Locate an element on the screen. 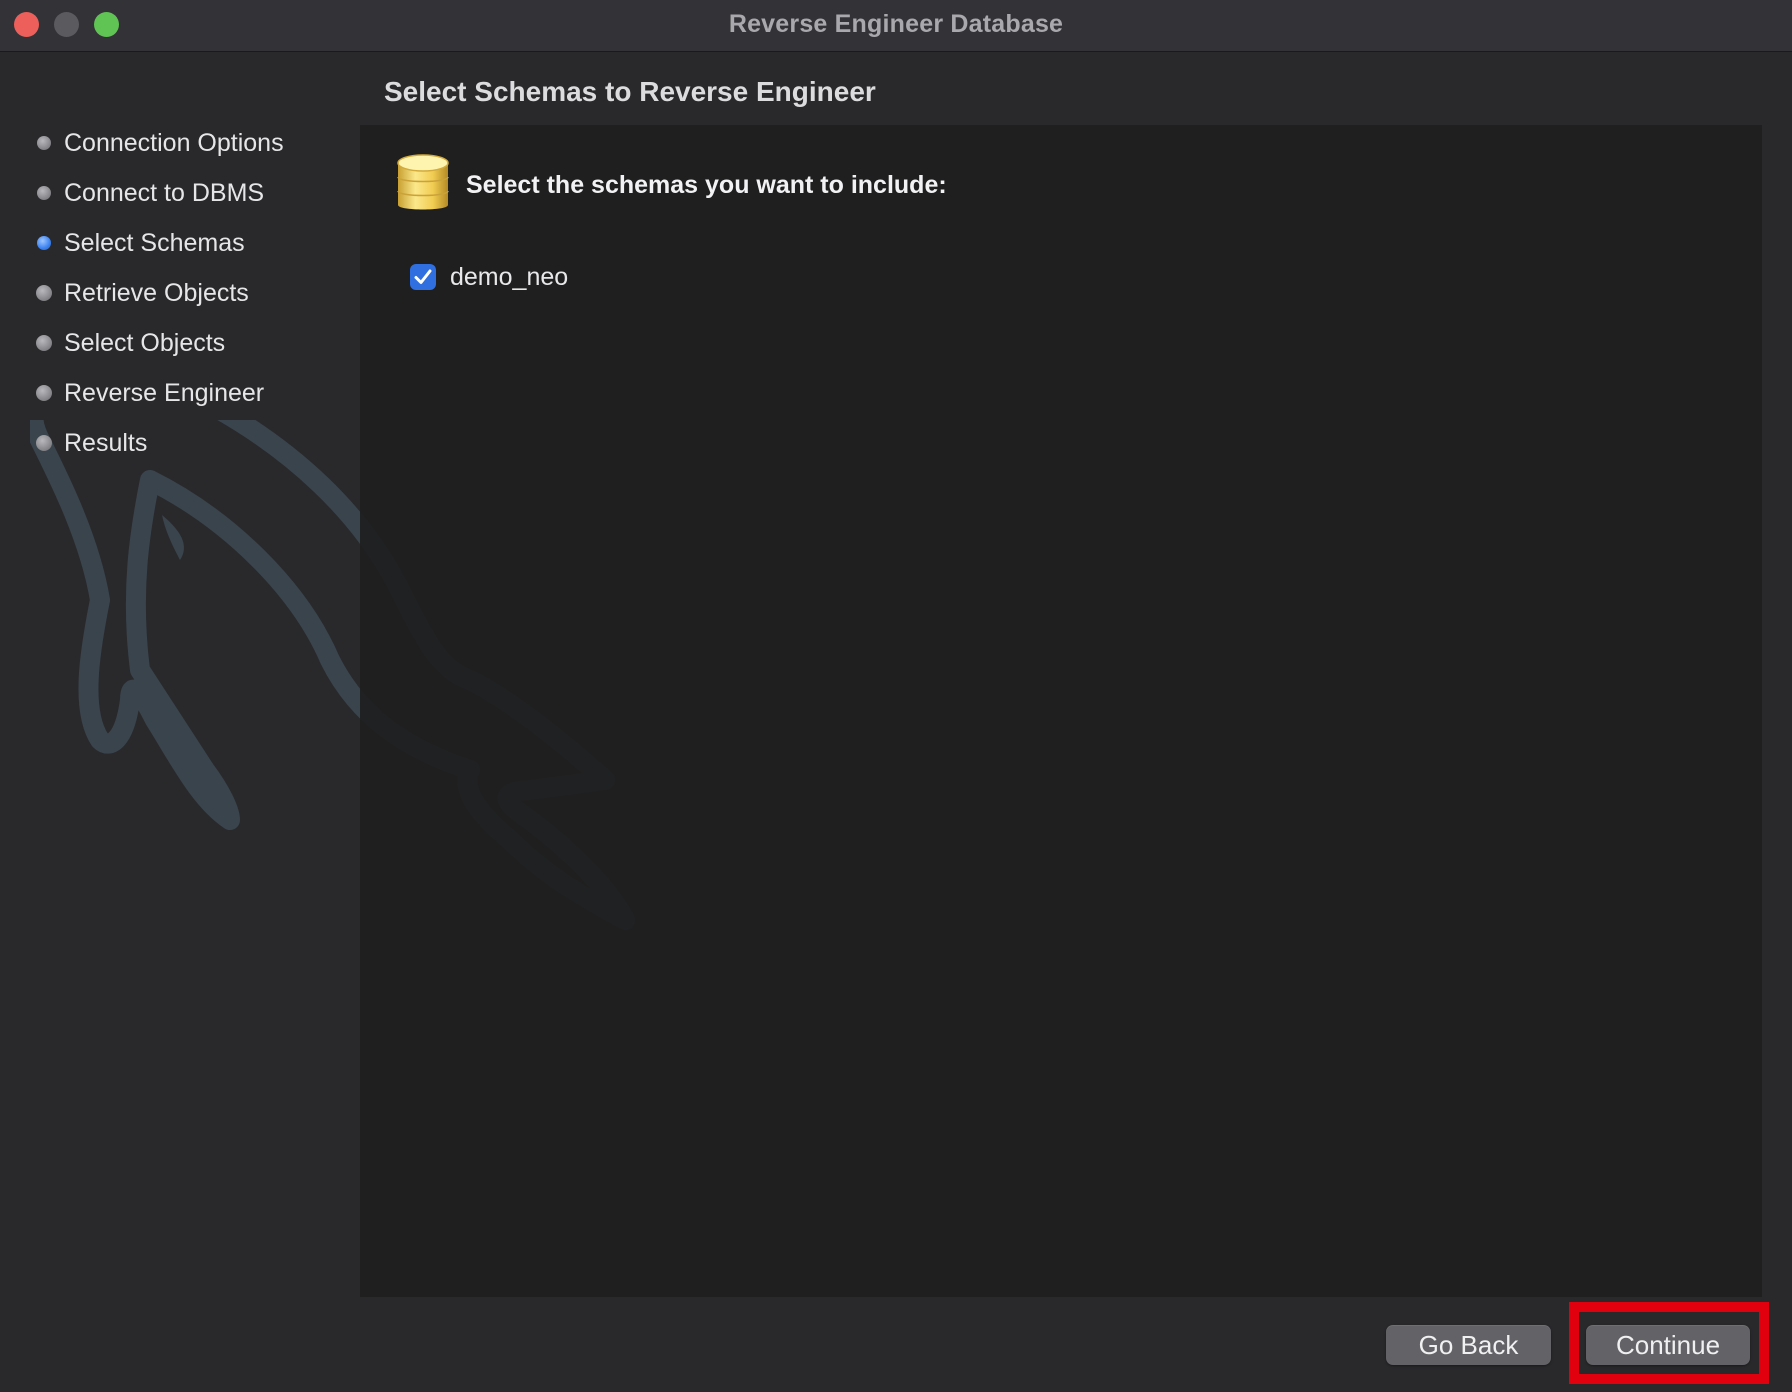 The width and height of the screenshot is (1792, 1392). database-icon is located at coordinates (423, 182).